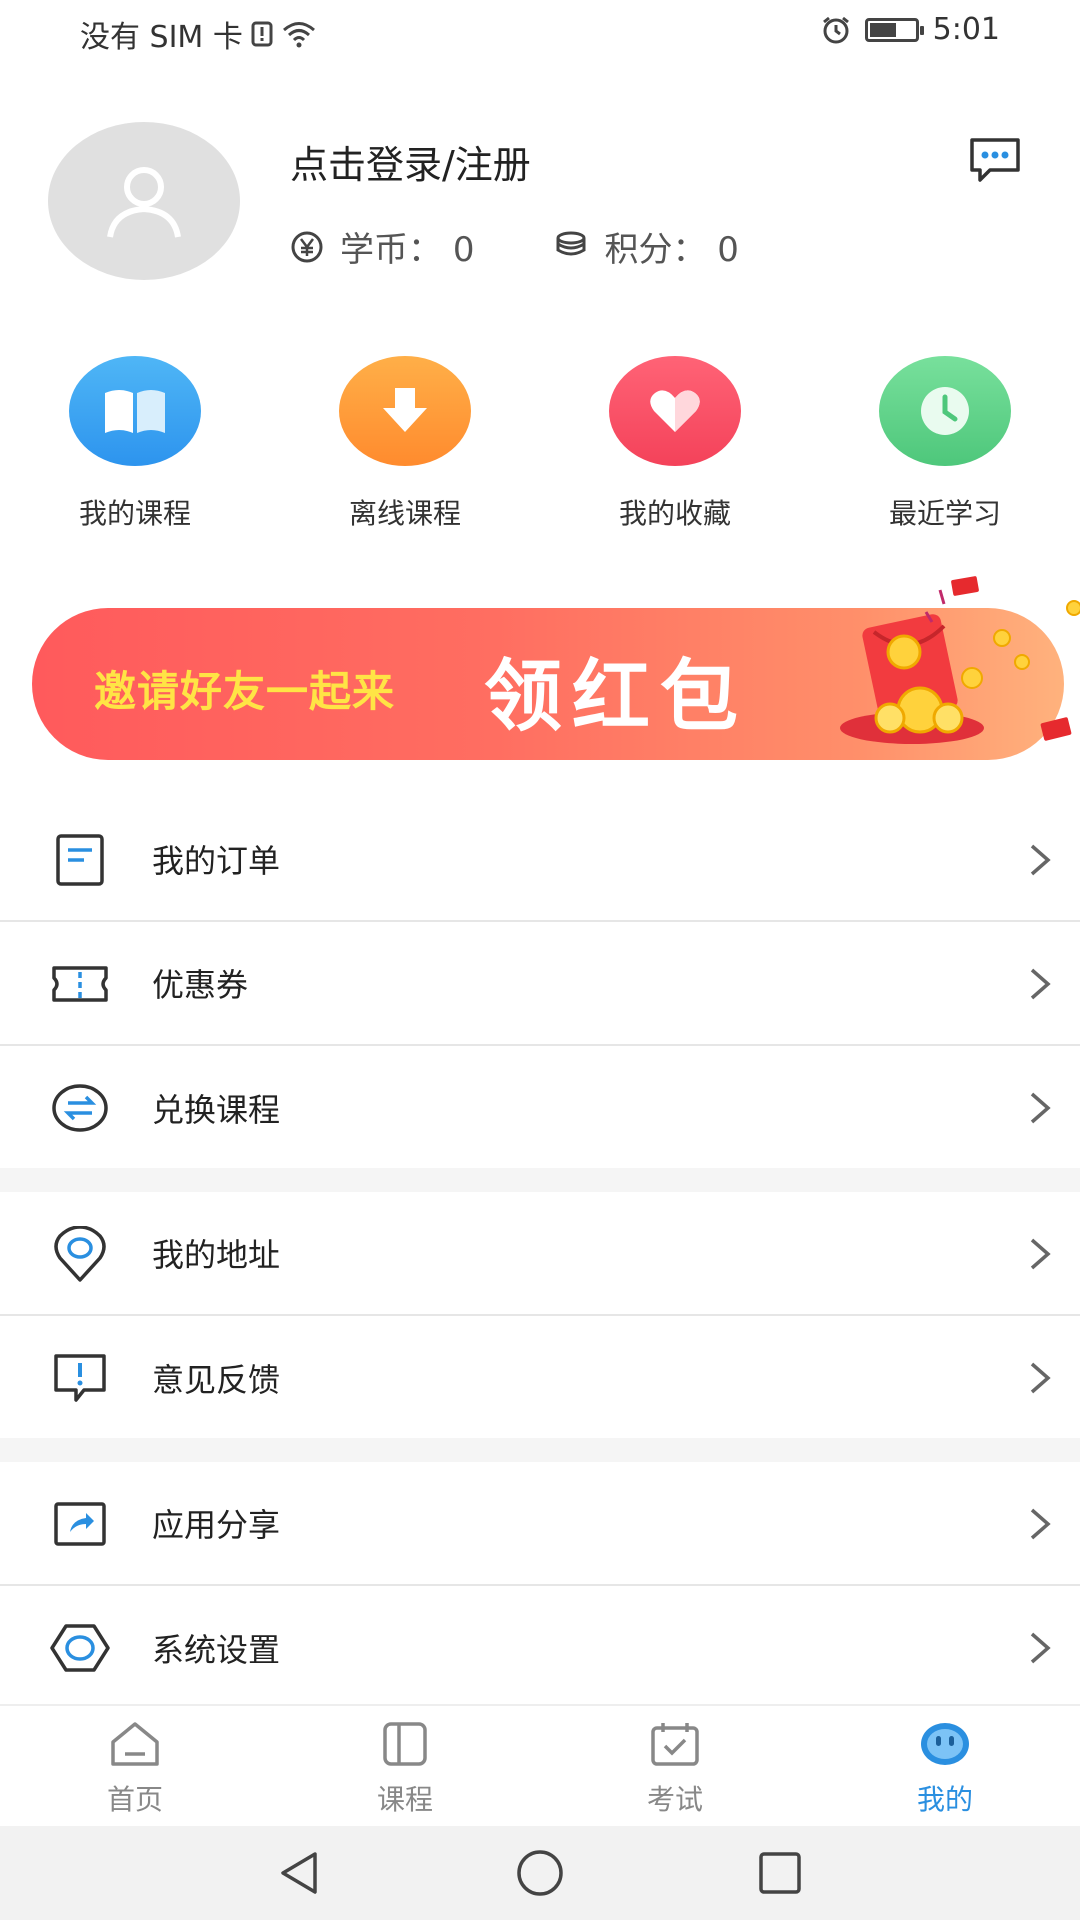 This screenshot has height=1920, width=1080. I want to click on menu-group-account: 我的地址 意见反馈, so click(540, 1316).